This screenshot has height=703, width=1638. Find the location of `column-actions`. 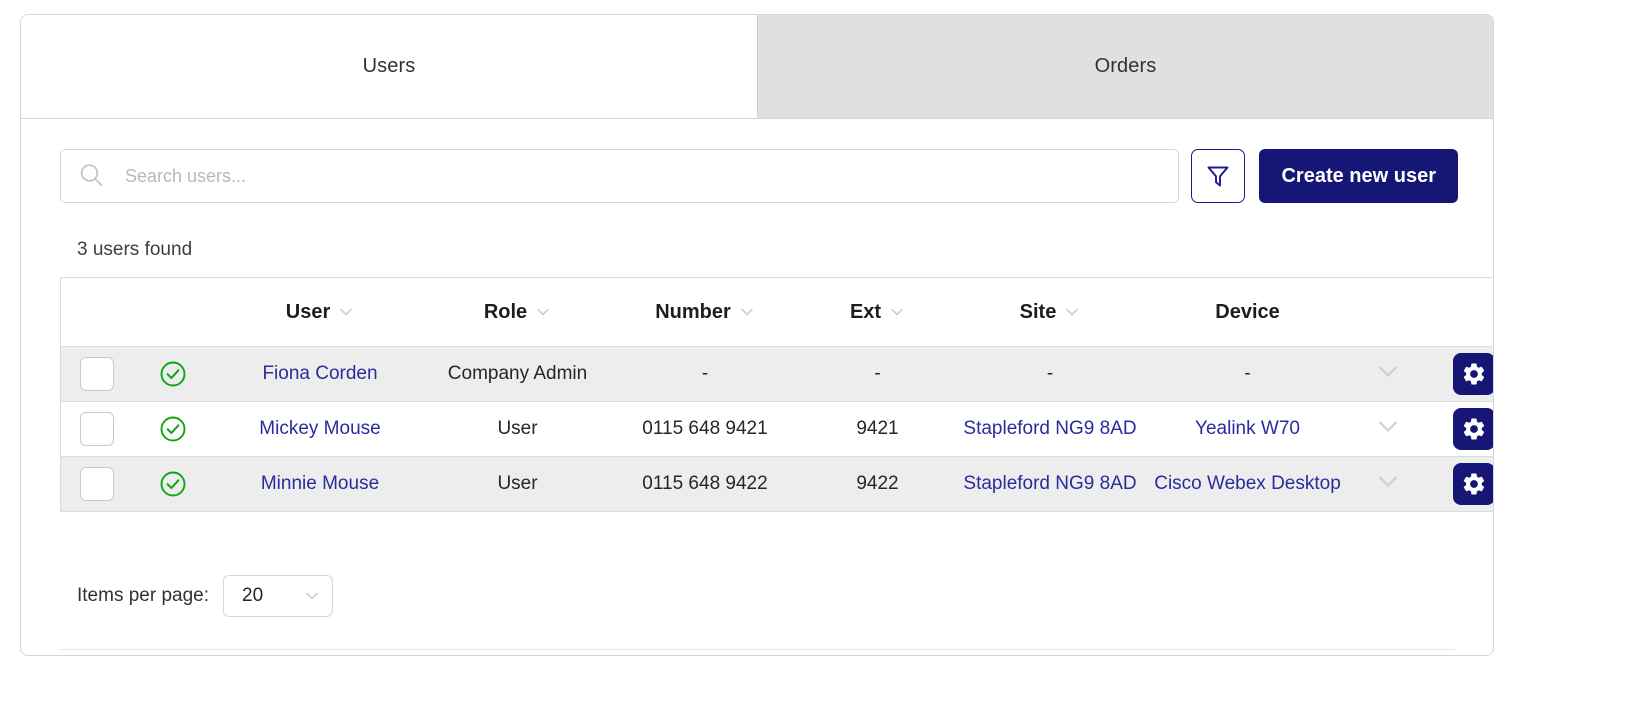

column-actions is located at coordinates (1460, 312).